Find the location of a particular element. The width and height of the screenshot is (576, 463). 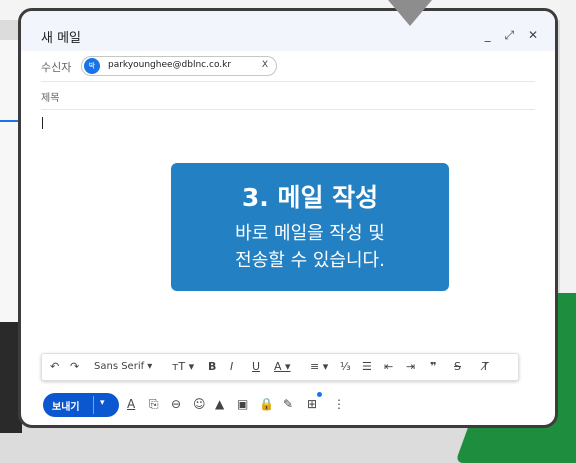

send-separator is located at coordinates (93, 405).